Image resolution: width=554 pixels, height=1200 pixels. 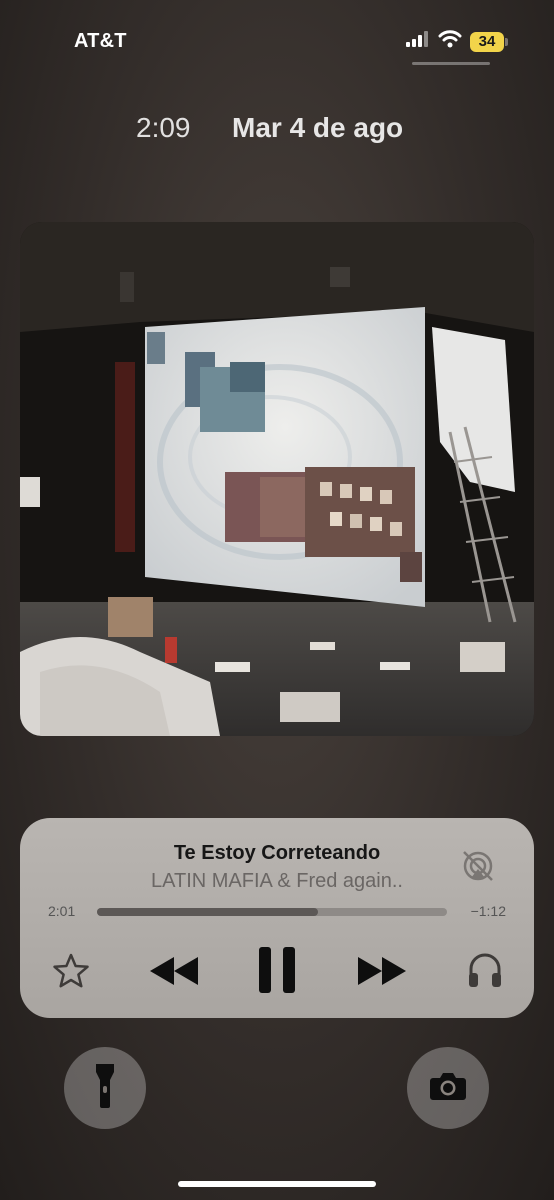 I want to click on flashlight-icon, so click(x=105, y=1088).